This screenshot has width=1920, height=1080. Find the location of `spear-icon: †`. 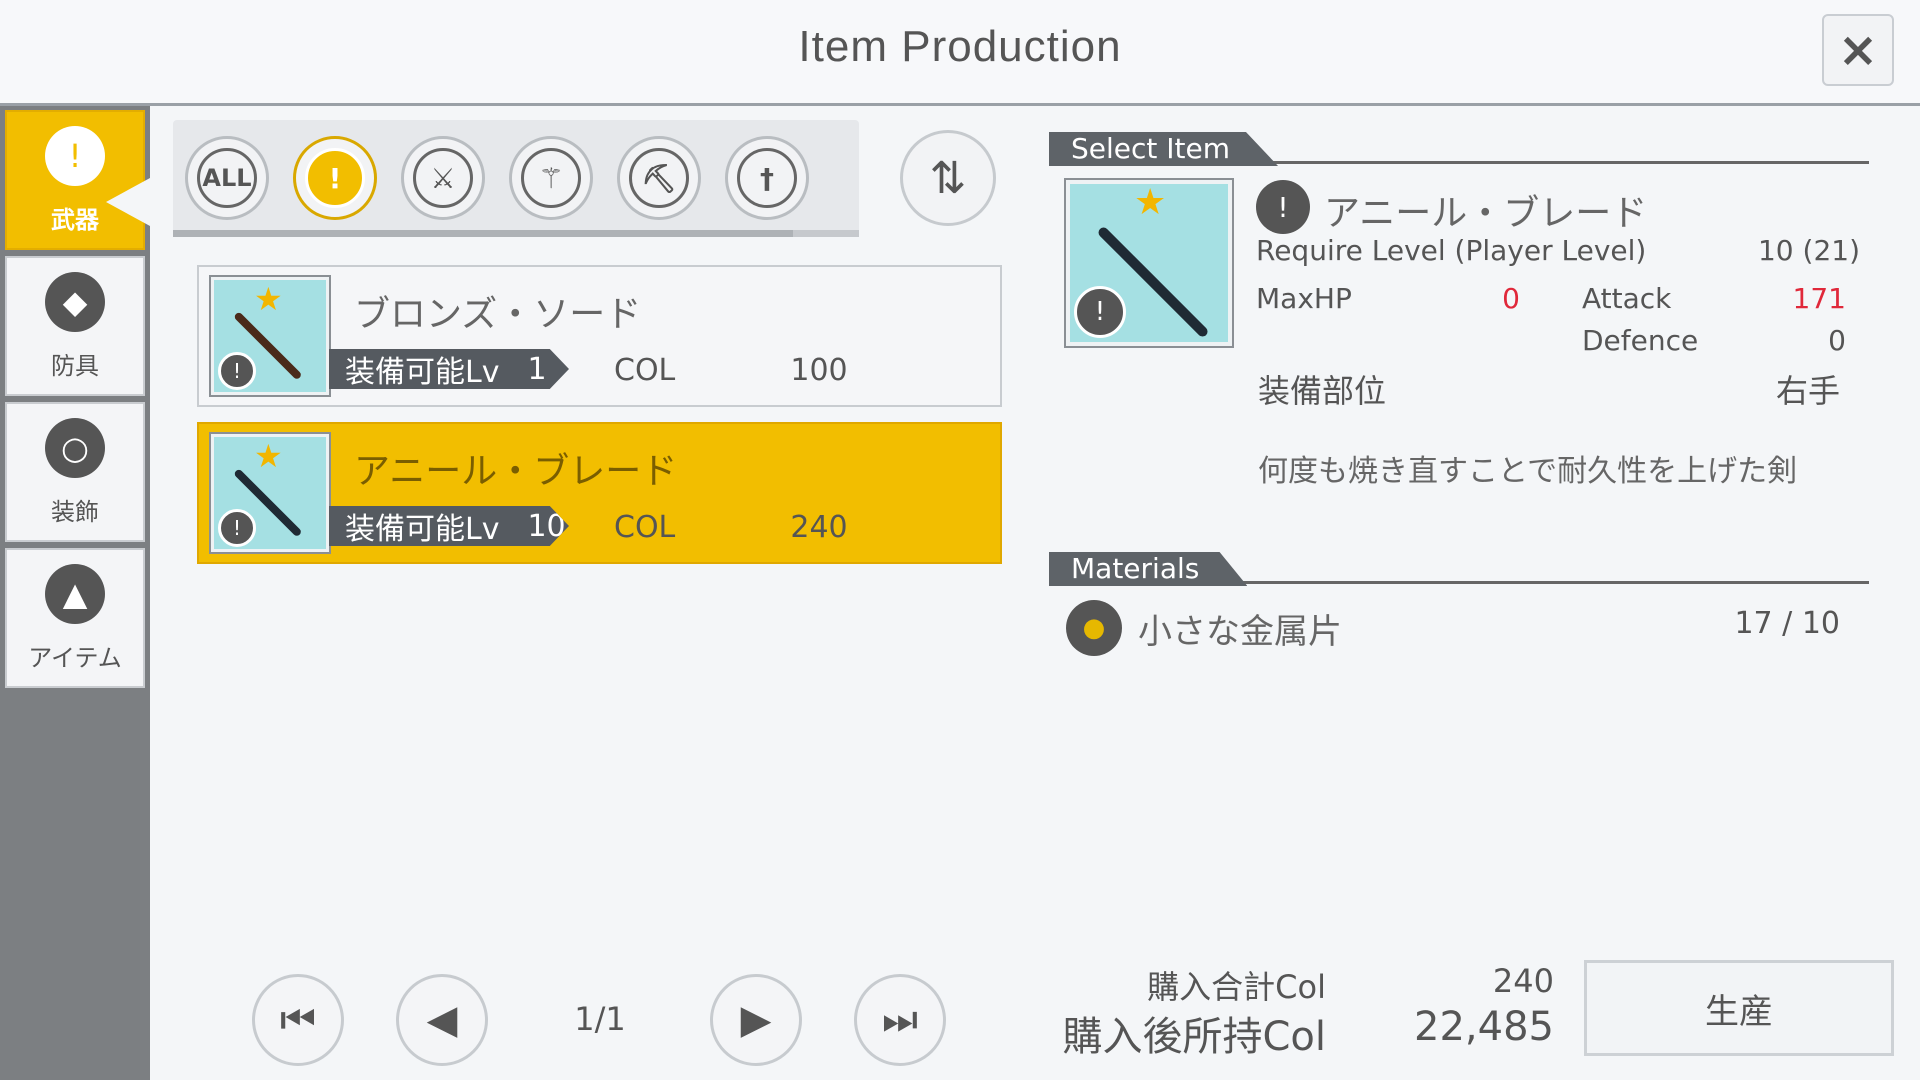

spear-icon: † is located at coordinates (767, 178).